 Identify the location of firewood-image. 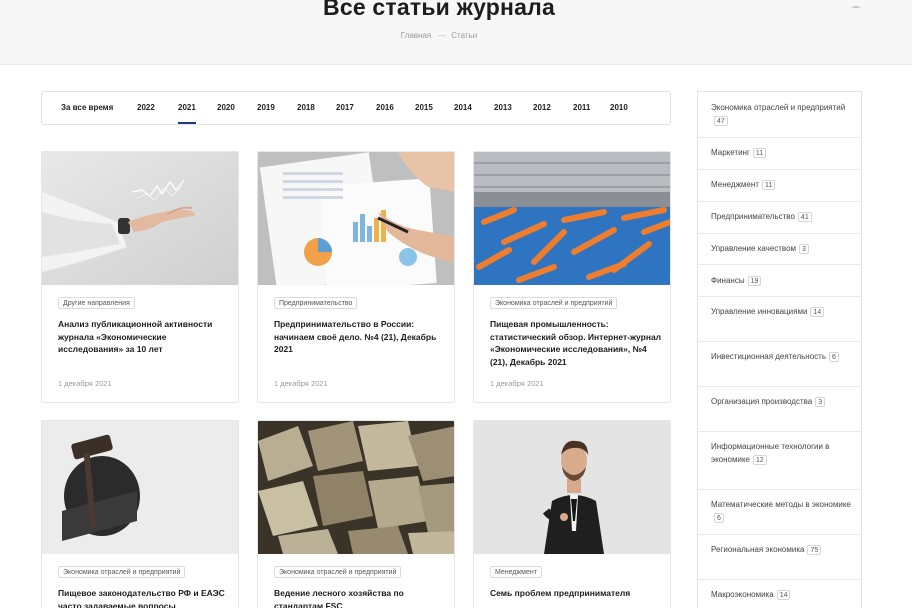
(356, 487).